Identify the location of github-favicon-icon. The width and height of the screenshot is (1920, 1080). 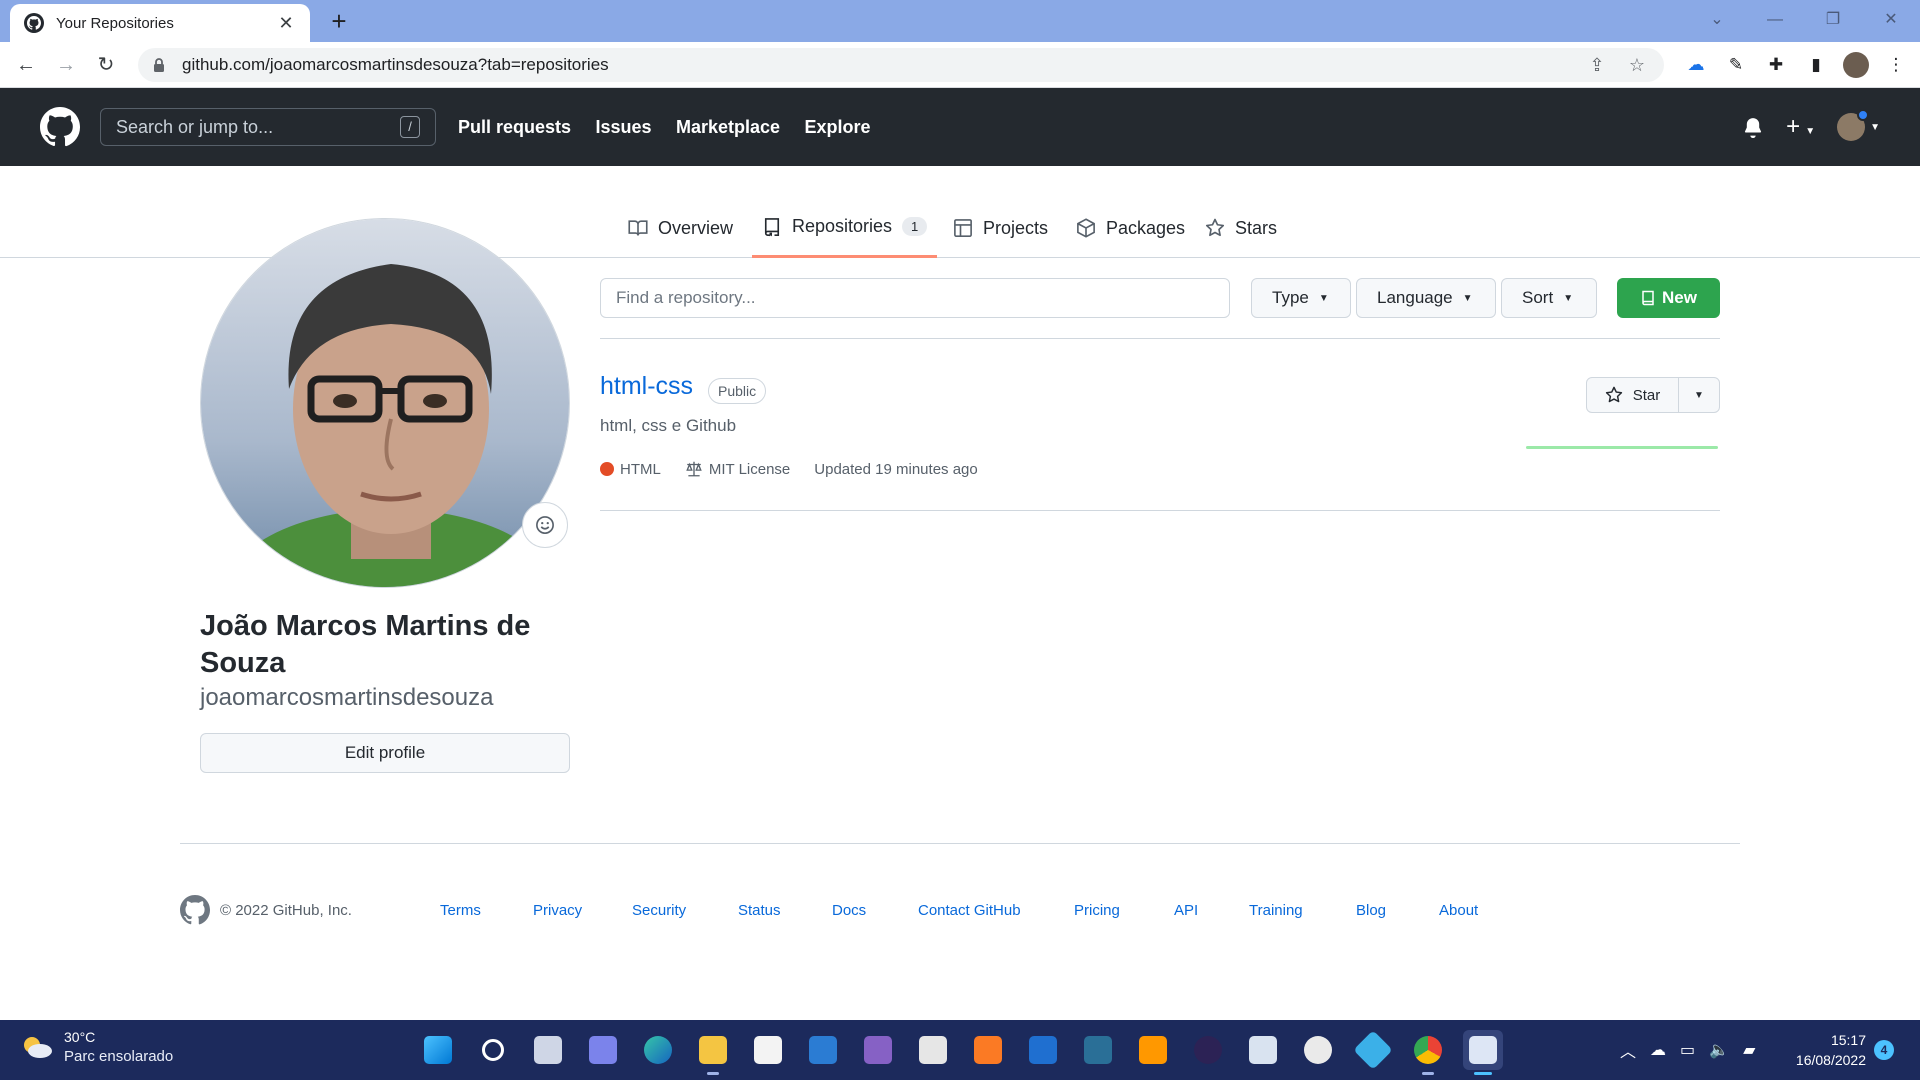
(34, 23).